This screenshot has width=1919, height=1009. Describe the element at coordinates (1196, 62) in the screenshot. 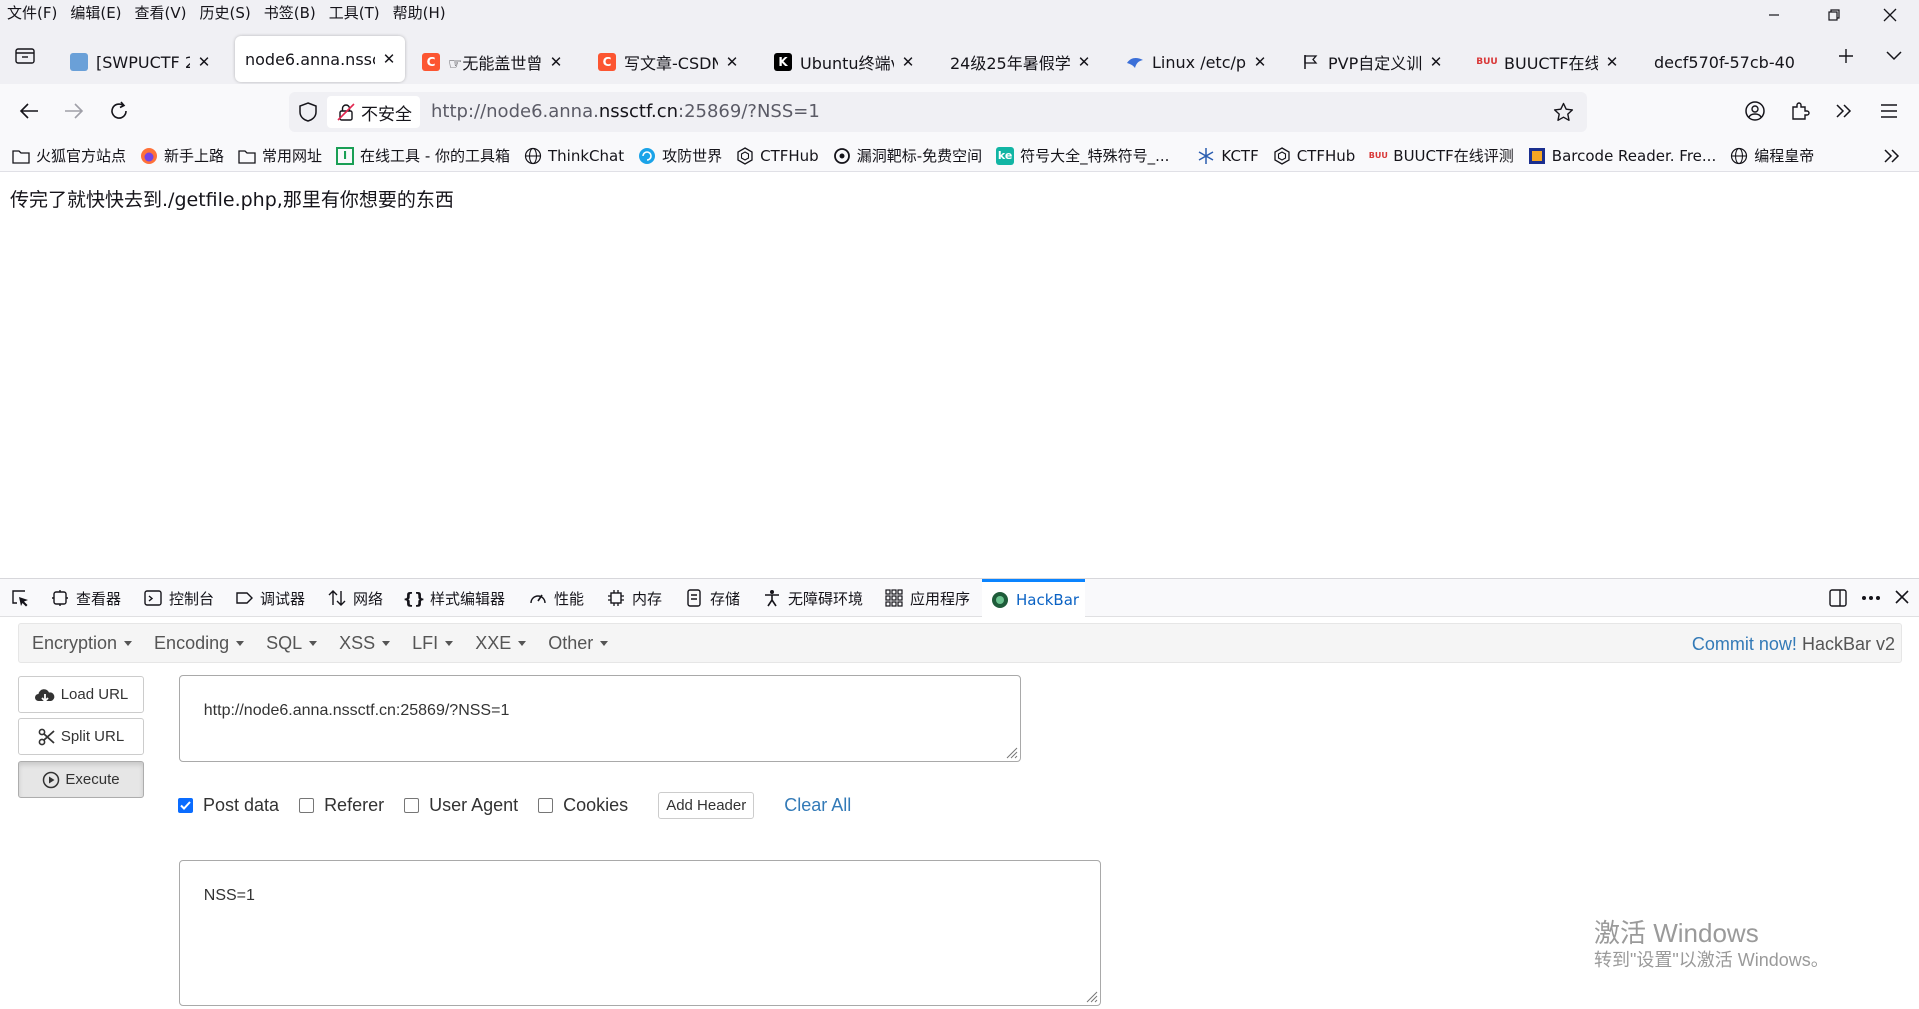

I see `tab-linux-passwd: Linux /etc/pass ✕` at that location.